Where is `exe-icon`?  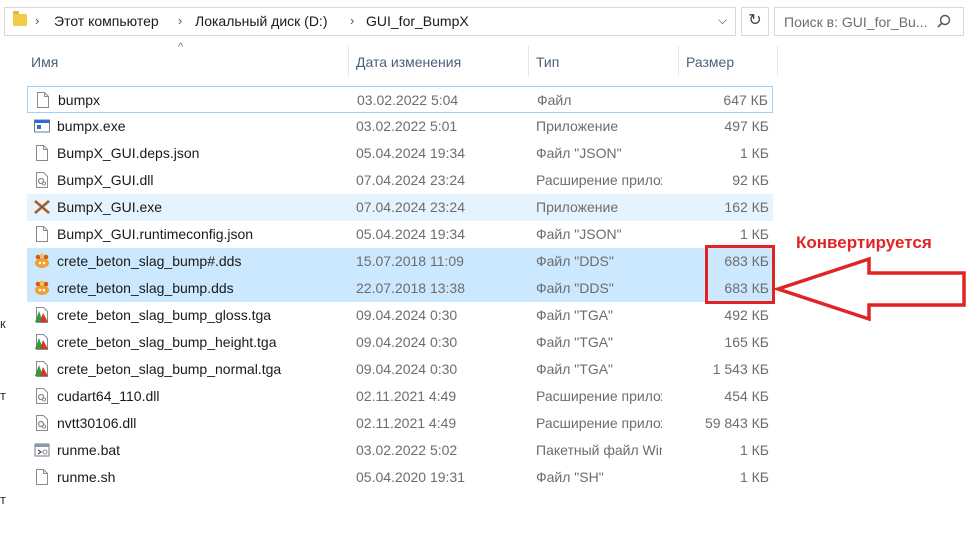
exe-icon is located at coordinates (42, 126).